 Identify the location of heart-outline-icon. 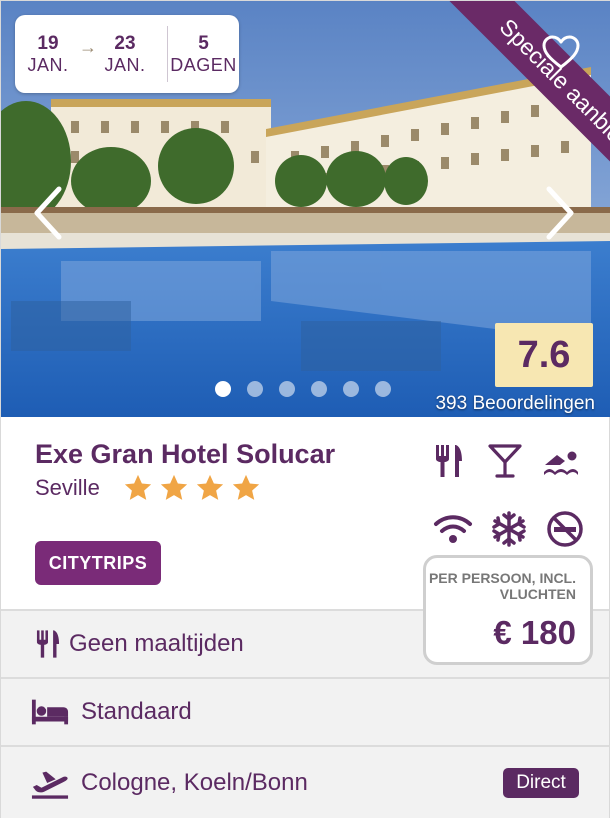
(561, 53).